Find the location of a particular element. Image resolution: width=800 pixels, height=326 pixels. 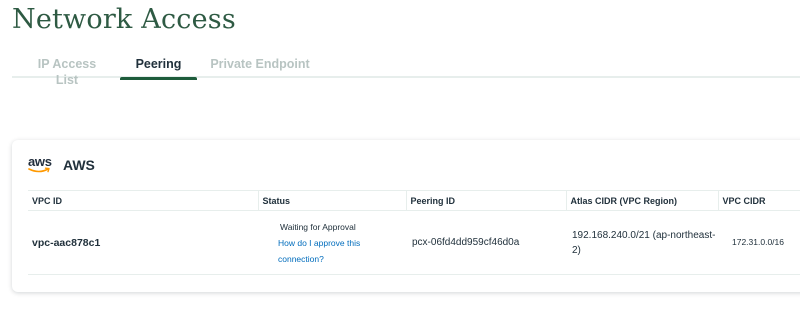

cell-vpc-cidr: 172.31.0.0/16 is located at coordinates (759, 242).